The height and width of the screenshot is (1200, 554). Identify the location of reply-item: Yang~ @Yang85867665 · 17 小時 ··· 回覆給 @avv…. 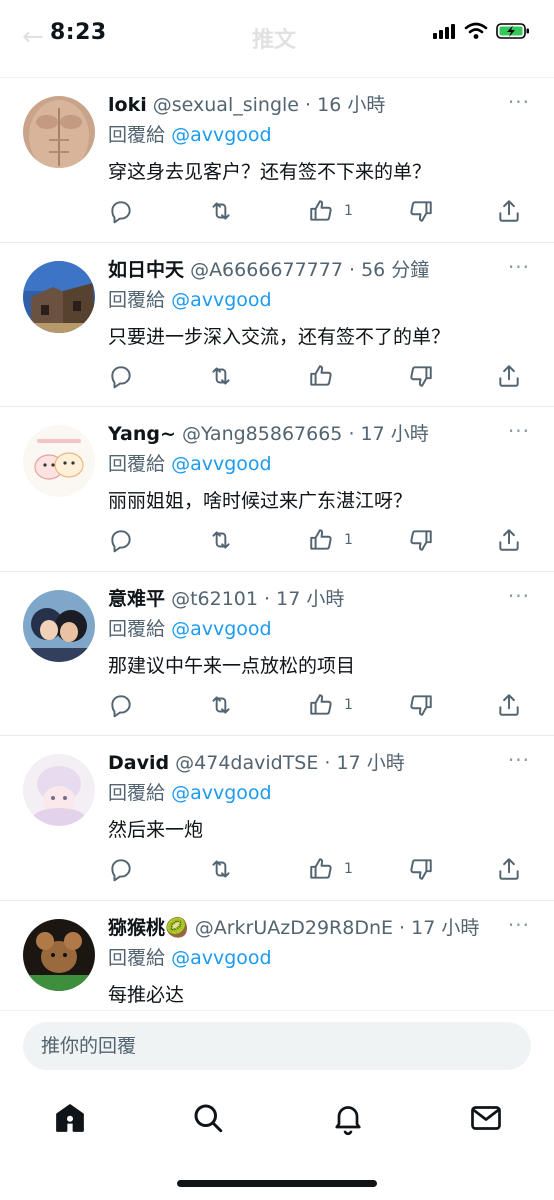
(277, 489).